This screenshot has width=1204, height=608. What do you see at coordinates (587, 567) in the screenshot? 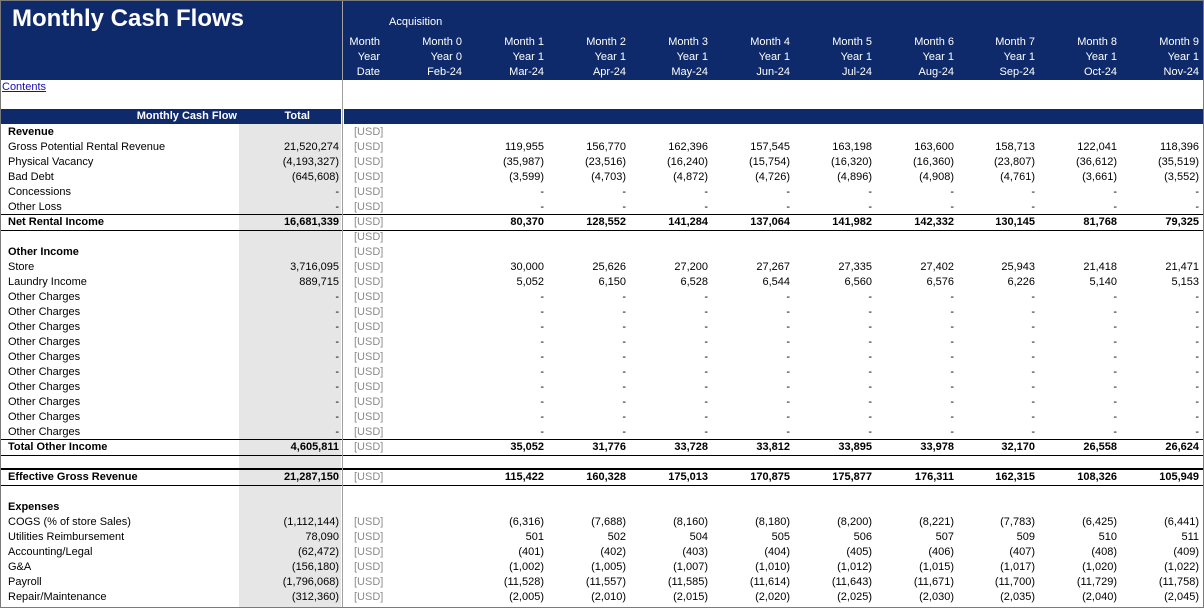
I see `month-value-cell: (1,005)` at bounding box center [587, 567].